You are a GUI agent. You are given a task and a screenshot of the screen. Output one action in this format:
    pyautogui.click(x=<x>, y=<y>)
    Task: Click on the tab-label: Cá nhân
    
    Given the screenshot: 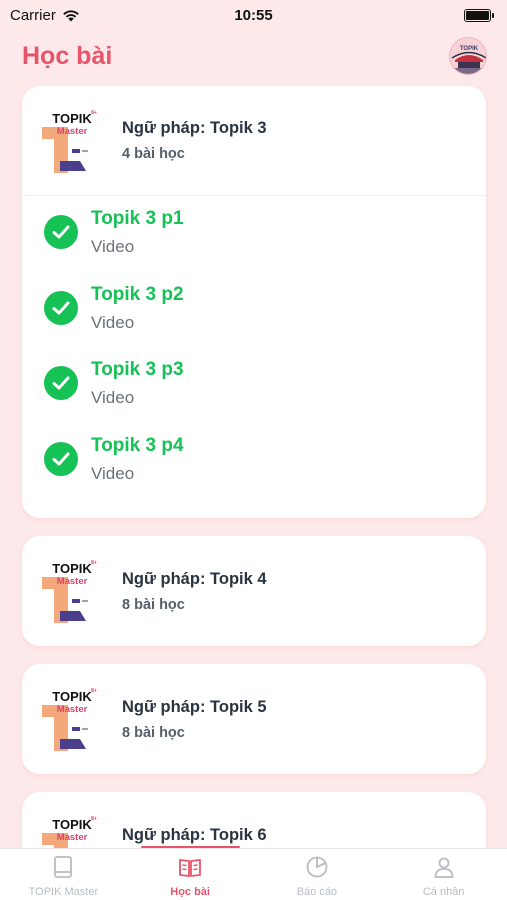 What is the action you would take?
    pyautogui.click(x=443, y=892)
    